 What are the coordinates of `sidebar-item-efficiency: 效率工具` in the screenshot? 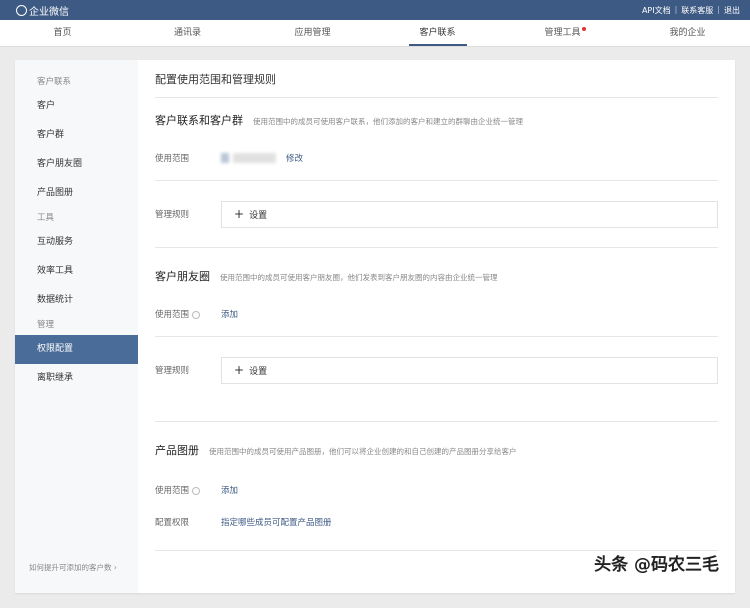 It's located at (76, 271).